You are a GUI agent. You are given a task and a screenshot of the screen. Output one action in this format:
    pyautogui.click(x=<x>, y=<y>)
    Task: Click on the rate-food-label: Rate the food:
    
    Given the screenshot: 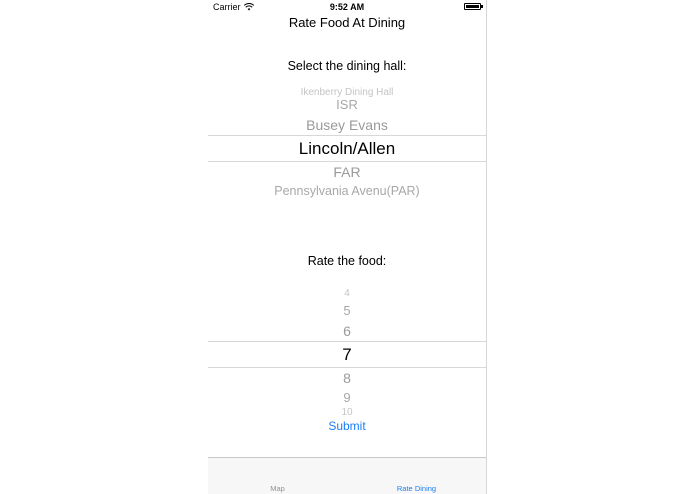 What is the action you would take?
    pyautogui.click(x=347, y=261)
    